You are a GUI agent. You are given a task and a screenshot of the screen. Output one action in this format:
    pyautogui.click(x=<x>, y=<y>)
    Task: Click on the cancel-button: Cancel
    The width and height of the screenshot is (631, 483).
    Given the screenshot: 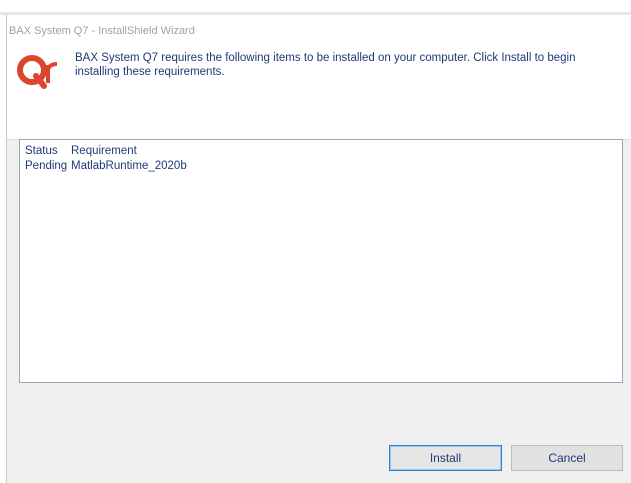 What is the action you would take?
    pyautogui.click(x=567, y=458)
    